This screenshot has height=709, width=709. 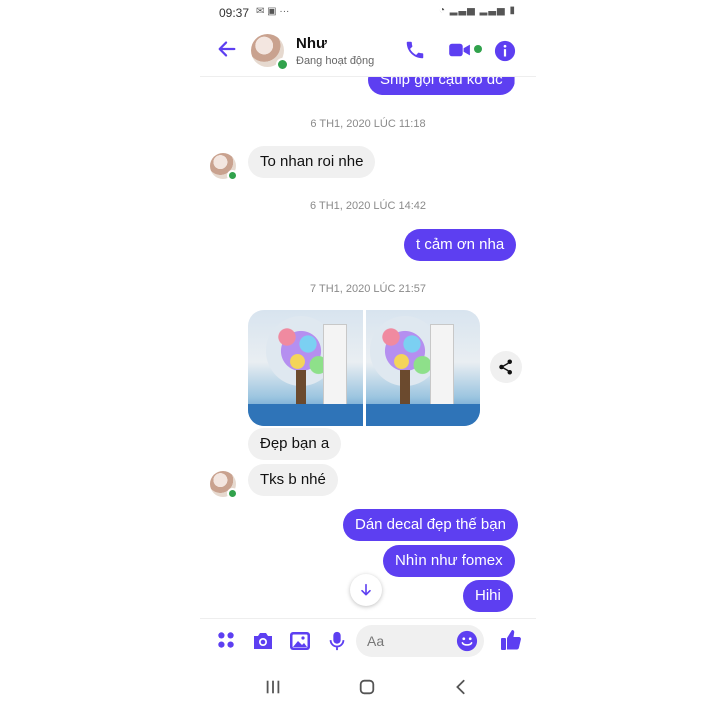 What do you see at coordinates (460, 50) in the screenshot?
I see `video-icon` at bounding box center [460, 50].